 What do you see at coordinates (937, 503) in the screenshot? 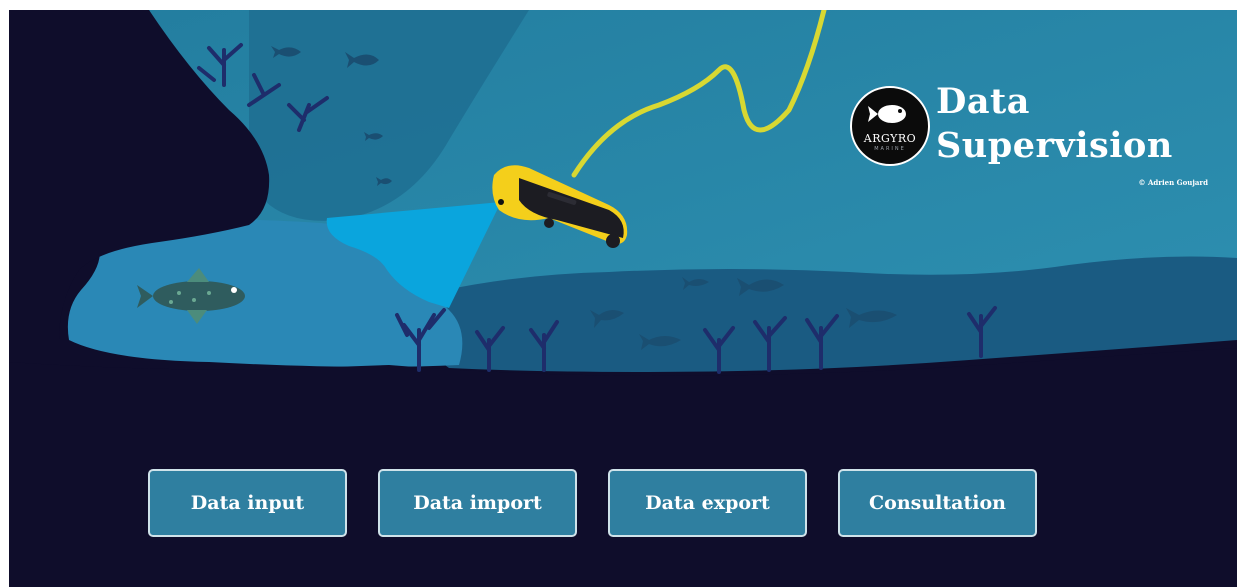
I see `consultation-button: Consultation` at bounding box center [937, 503].